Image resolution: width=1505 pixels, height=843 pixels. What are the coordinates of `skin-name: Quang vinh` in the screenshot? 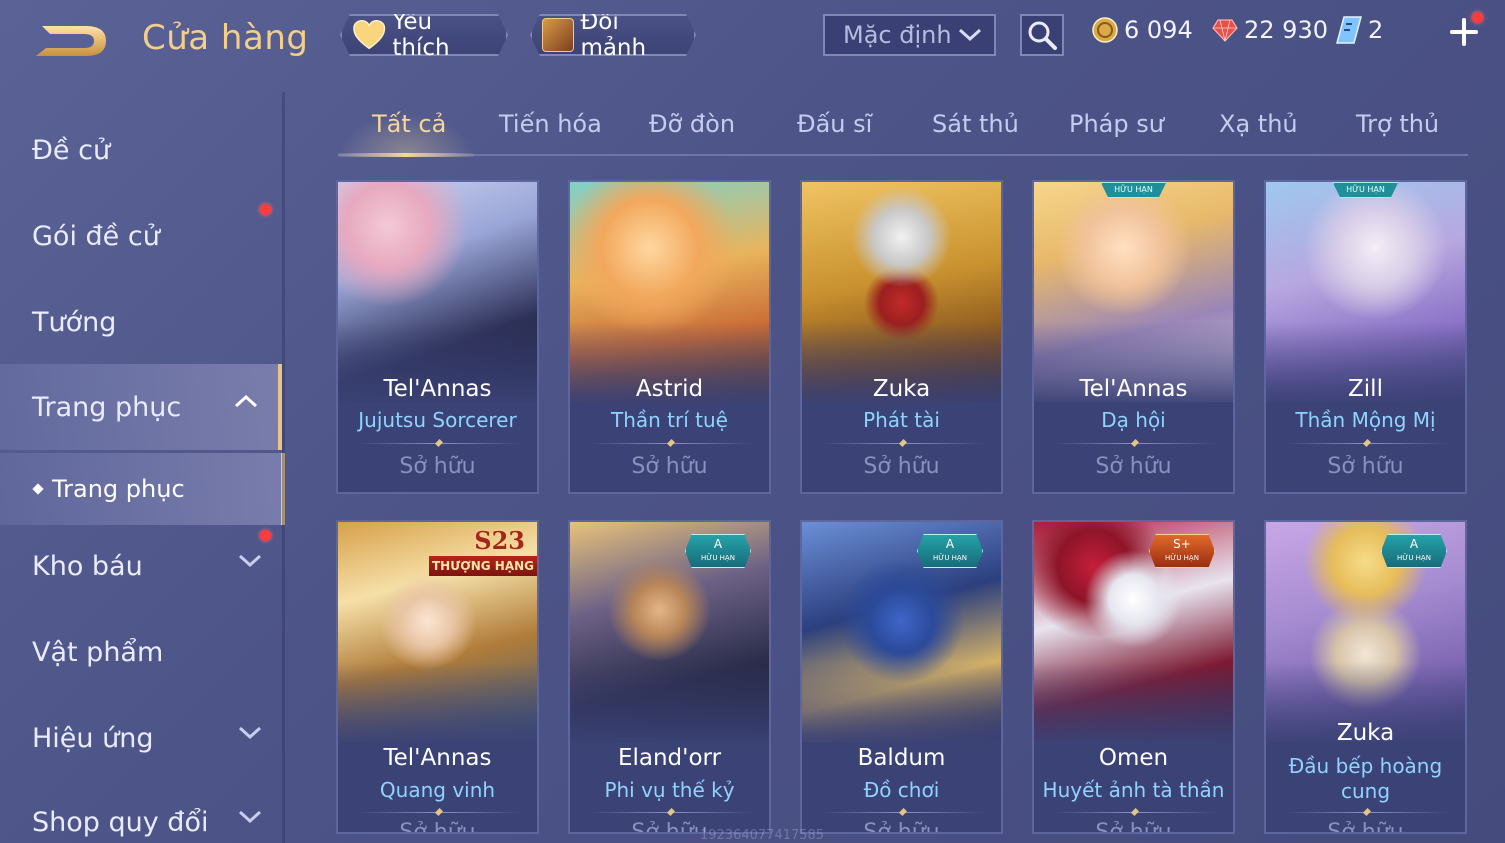 It's located at (437, 790).